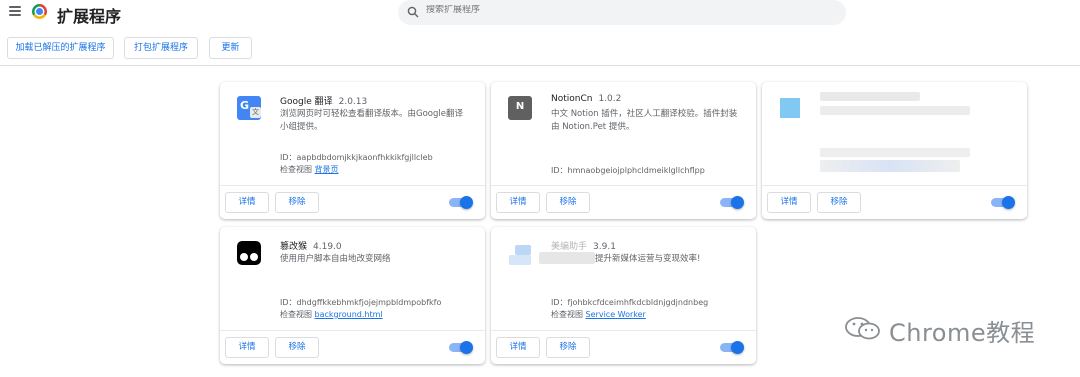 The height and width of the screenshot is (377, 1080). What do you see at coordinates (324, 102) in the screenshot?
I see `extension-name: Google 翻译 2.0.13` at bounding box center [324, 102].